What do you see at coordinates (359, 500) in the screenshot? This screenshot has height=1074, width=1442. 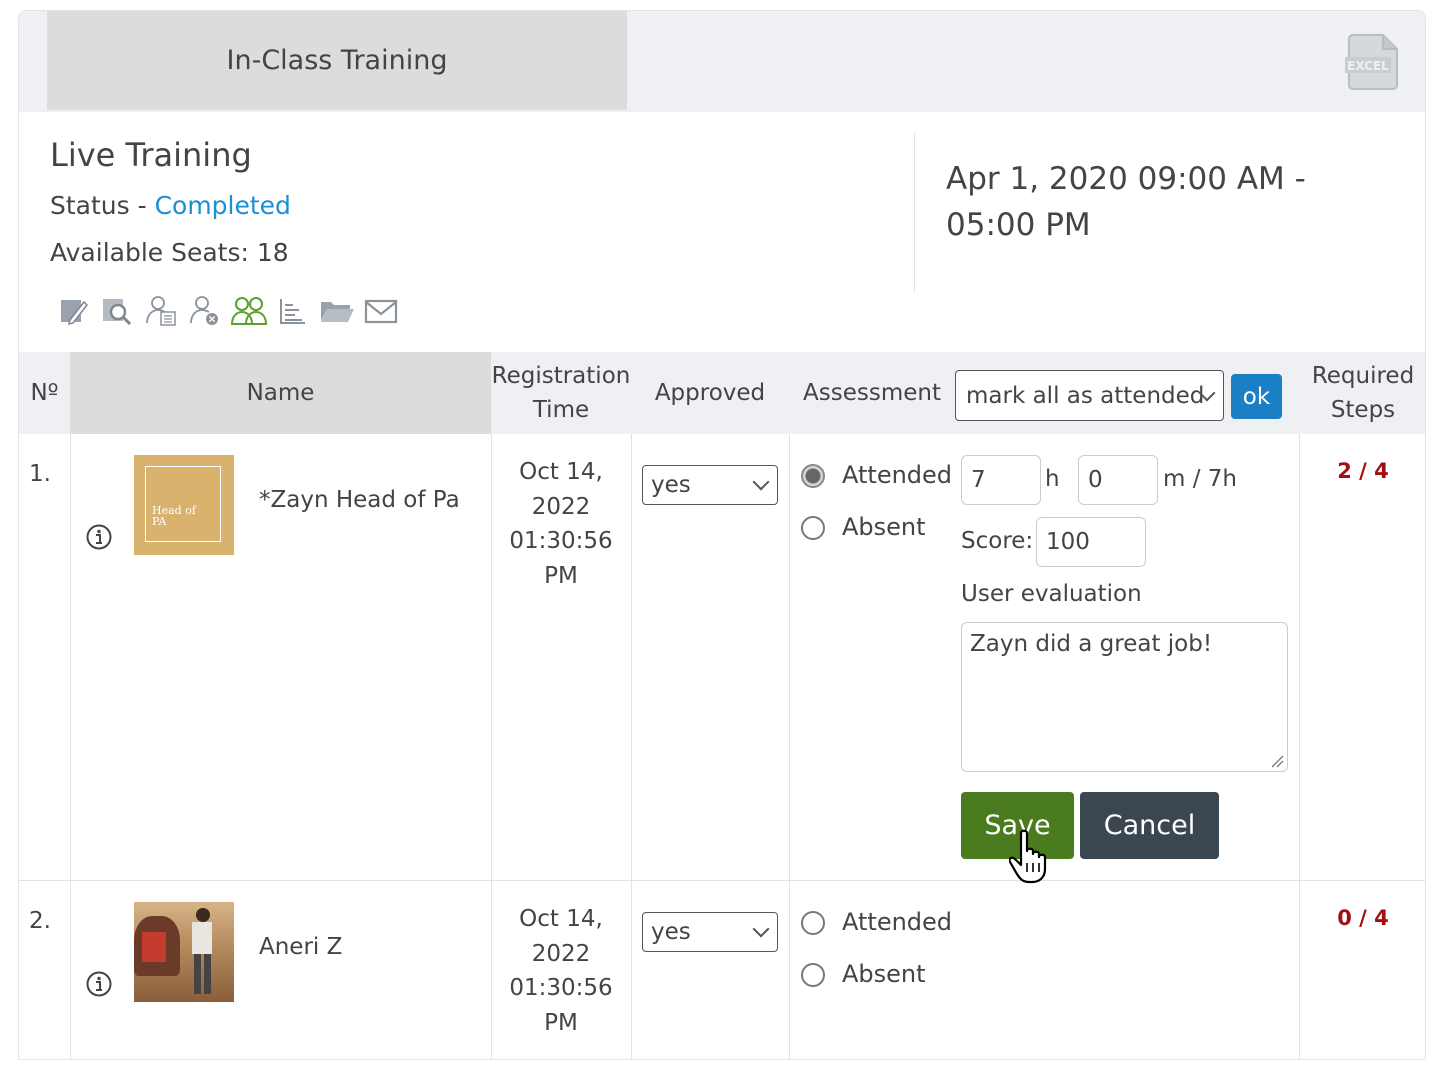 I see `user-name: *Zayn Head of Pa` at bounding box center [359, 500].